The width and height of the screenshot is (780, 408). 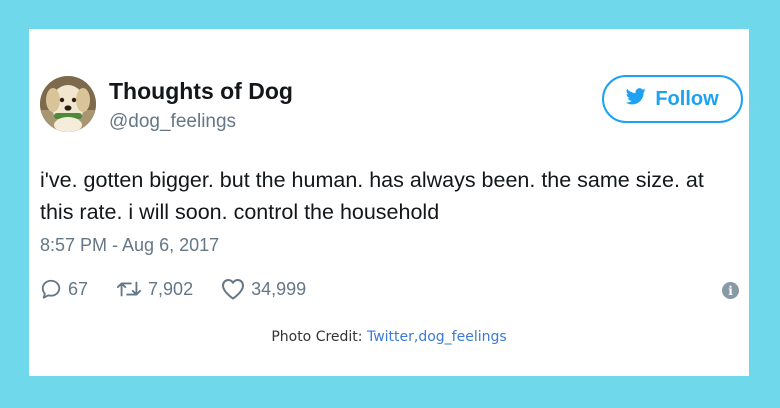 I want to click on photo-credit: Photo Credit: Twitter,dog_feelings, so click(x=389, y=337).